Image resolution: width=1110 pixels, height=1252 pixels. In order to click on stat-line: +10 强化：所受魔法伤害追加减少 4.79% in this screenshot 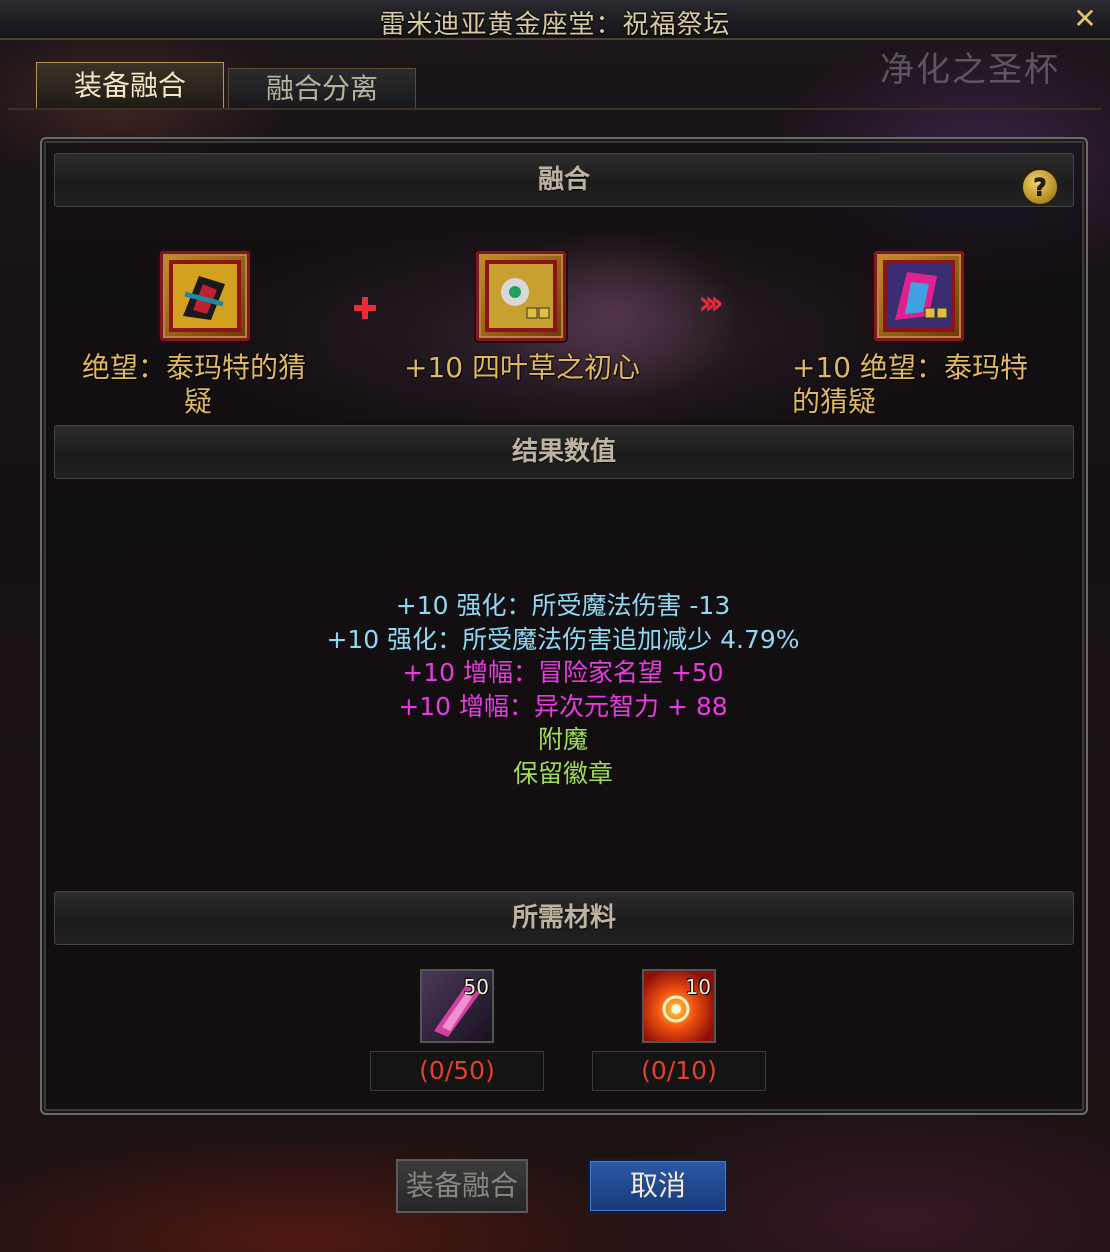, I will do `click(563, 639)`.